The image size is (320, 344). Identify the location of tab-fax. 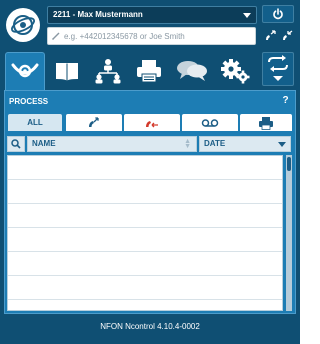
(149, 71).